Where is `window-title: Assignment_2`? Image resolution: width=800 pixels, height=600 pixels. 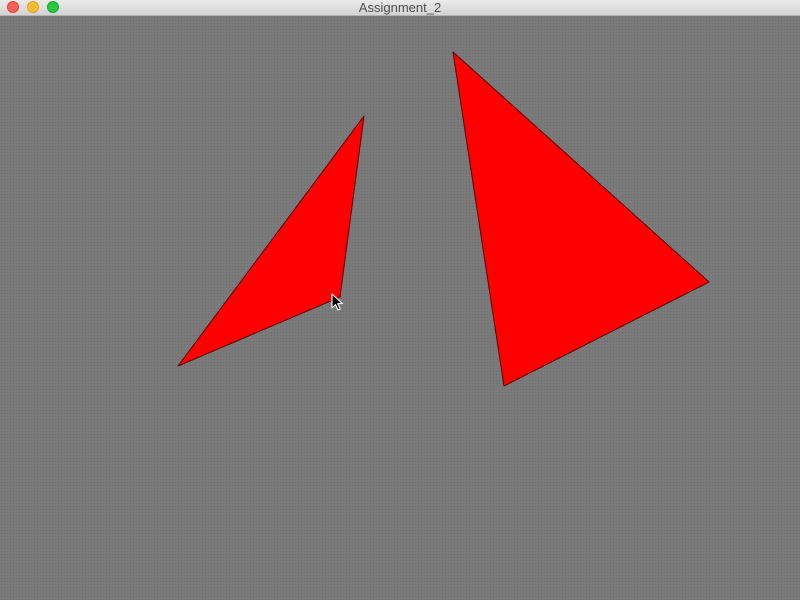
window-title: Assignment_2 is located at coordinates (400, 7).